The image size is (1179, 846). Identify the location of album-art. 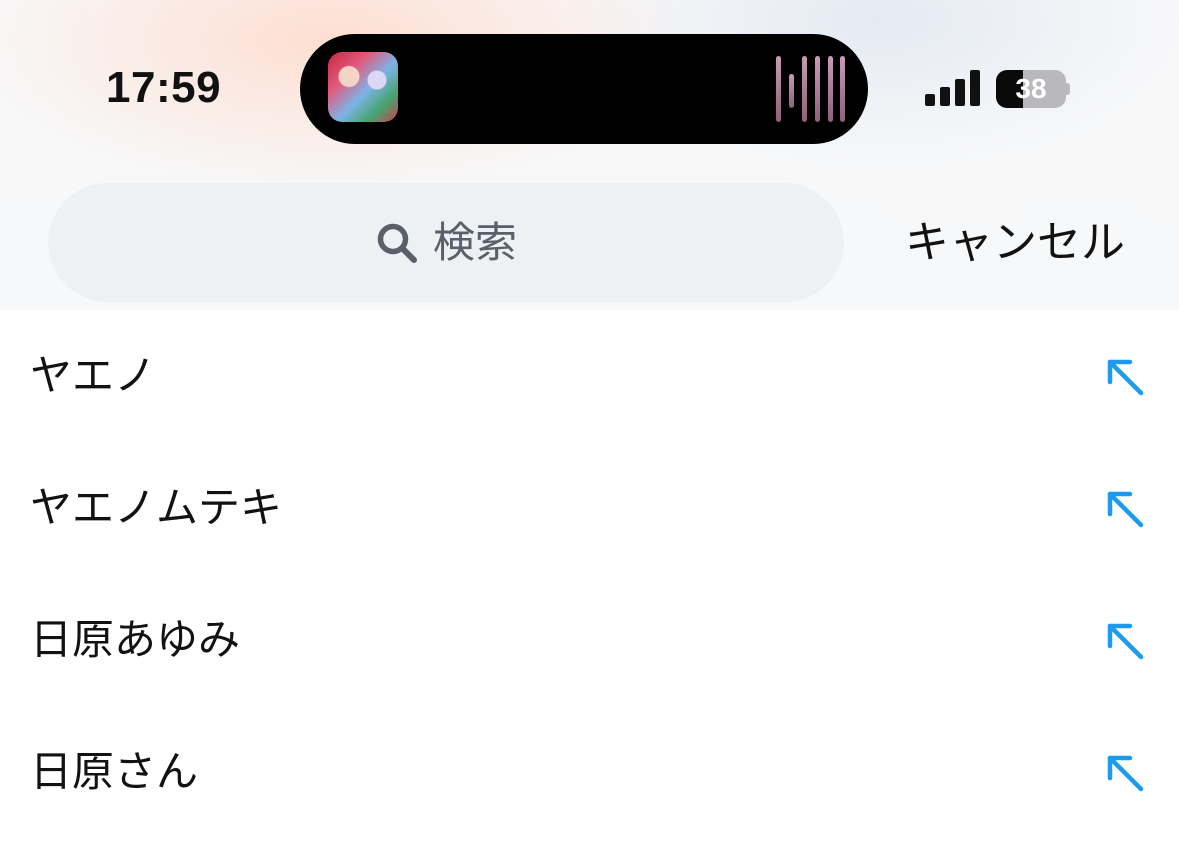
(363, 87).